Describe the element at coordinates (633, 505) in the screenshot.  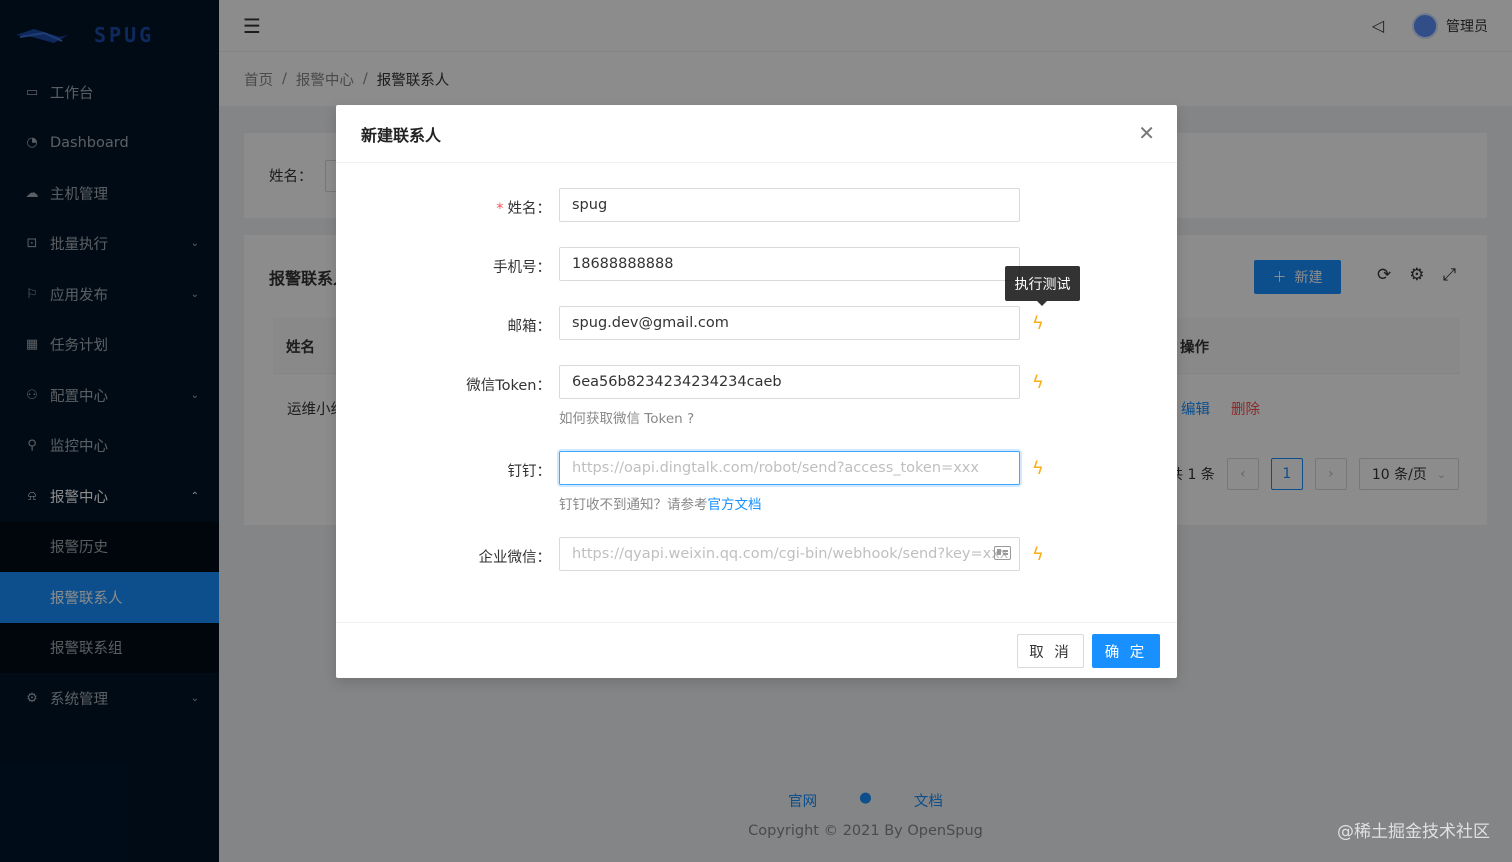
I see `dingtalk-help-text: 钉钉收不到通知？请参考` at that location.